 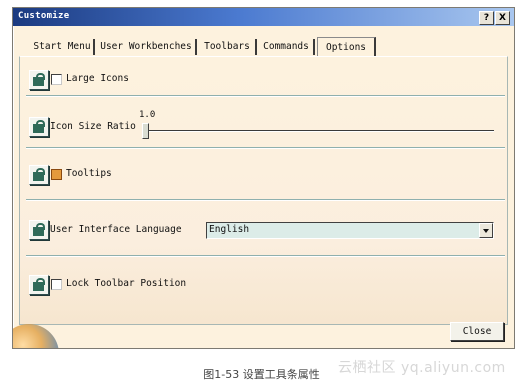 What do you see at coordinates (350, 230) in the screenshot?
I see `ui-language-select: English` at bounding box center [350, 230].